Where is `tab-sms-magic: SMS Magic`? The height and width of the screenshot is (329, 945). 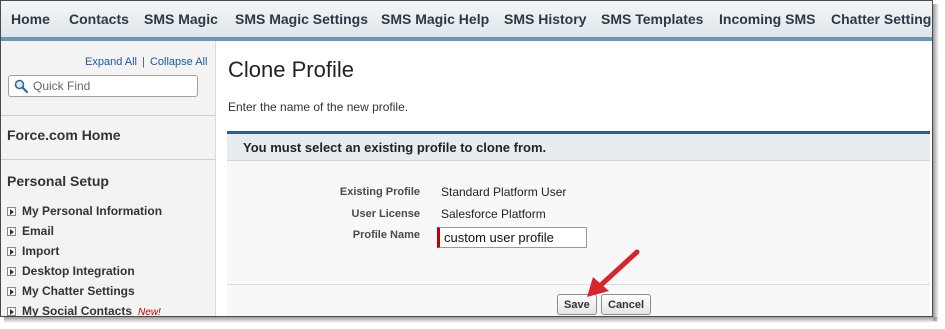
tab-sms-magic: SMS Magic is located at coordinates (181, 19).